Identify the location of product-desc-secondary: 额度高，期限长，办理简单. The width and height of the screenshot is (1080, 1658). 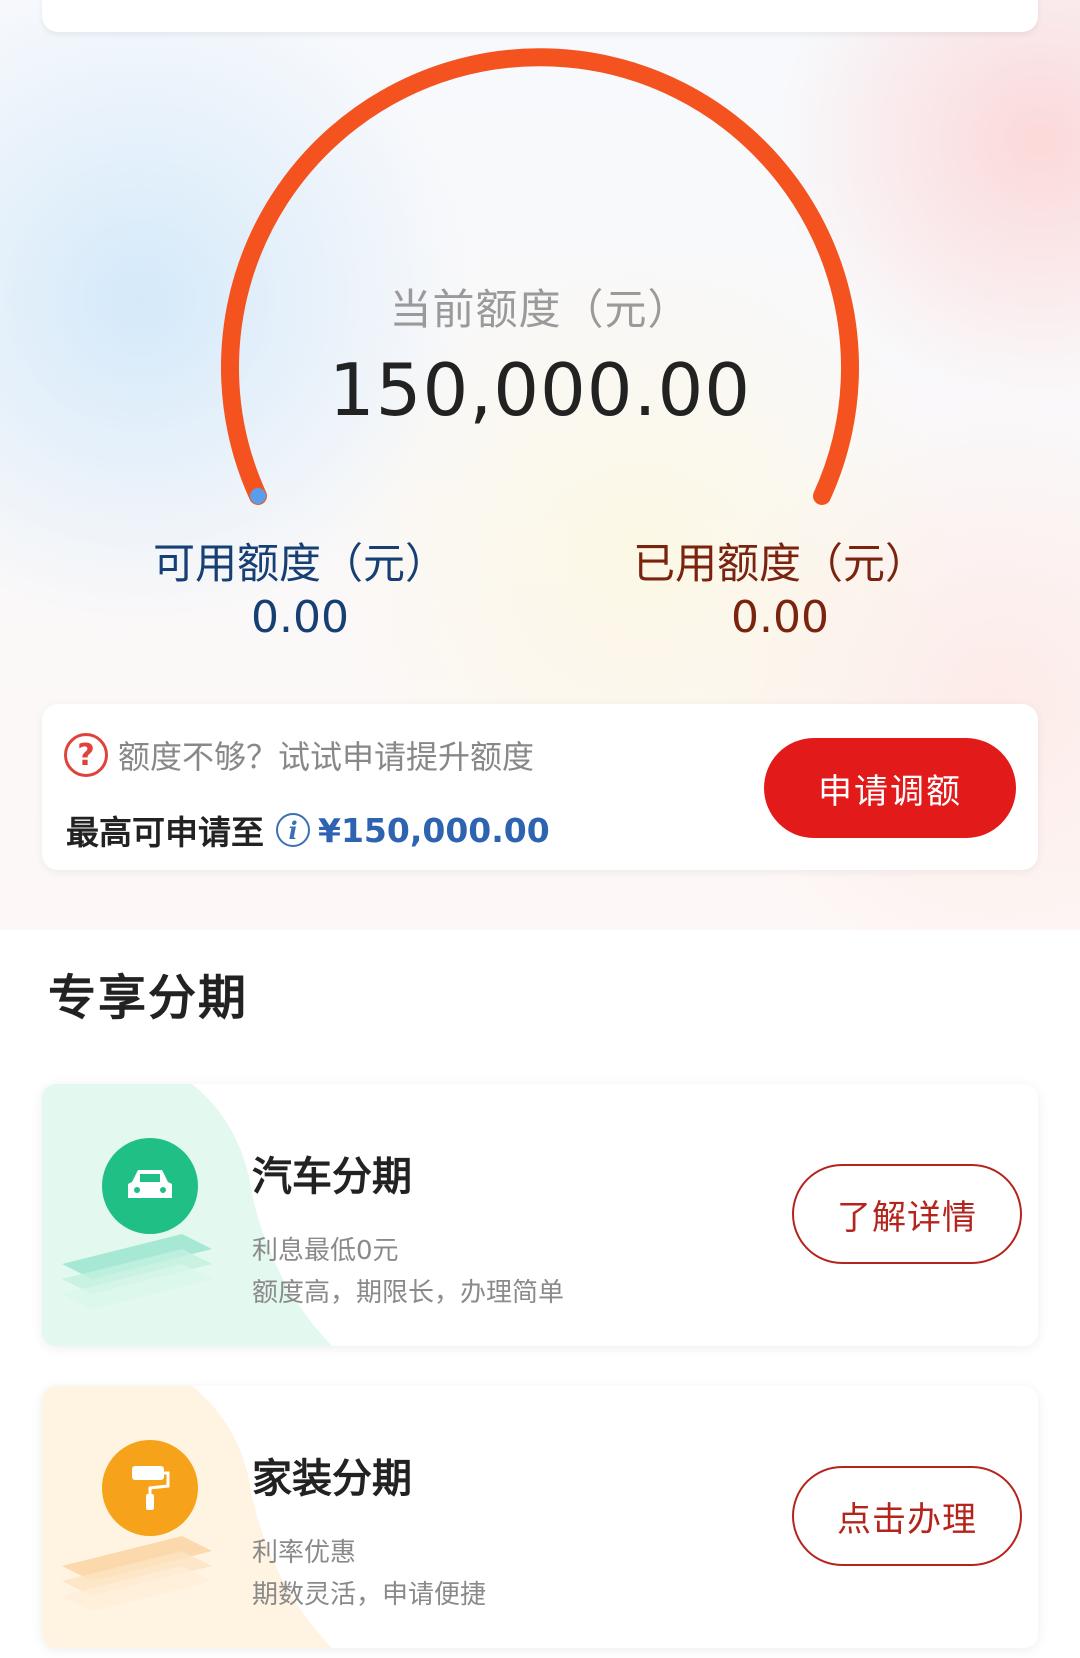
(408, 1293).